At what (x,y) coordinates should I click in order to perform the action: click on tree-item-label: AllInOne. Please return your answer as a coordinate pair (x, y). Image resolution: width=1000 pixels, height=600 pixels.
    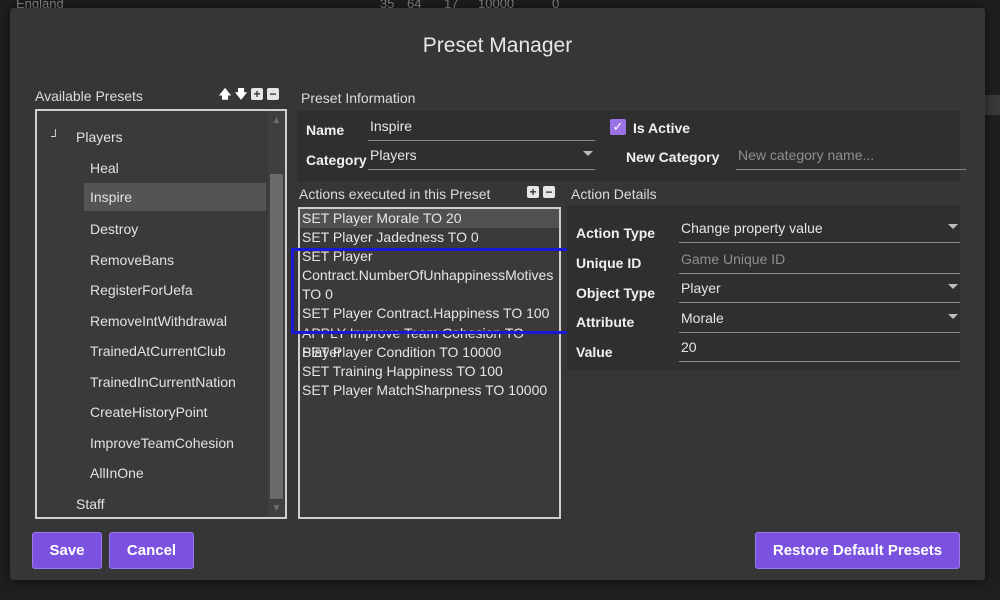
    Looking at the image, I should click on (117, 473).